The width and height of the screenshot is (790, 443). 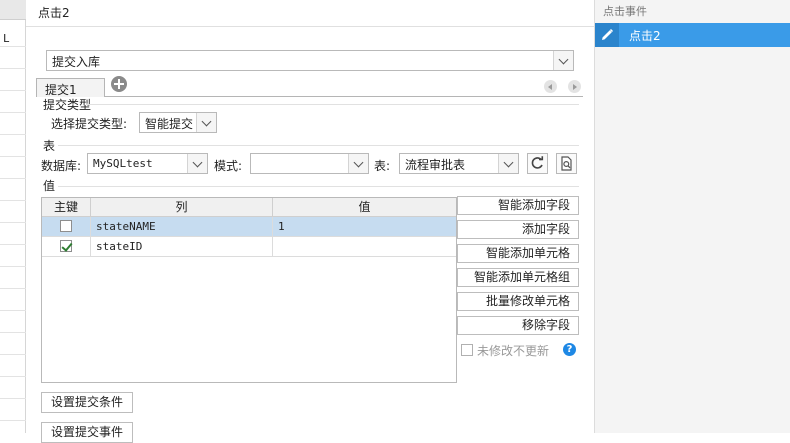 I want to click on database-label: 数据库:, so click(x=61, y=166).